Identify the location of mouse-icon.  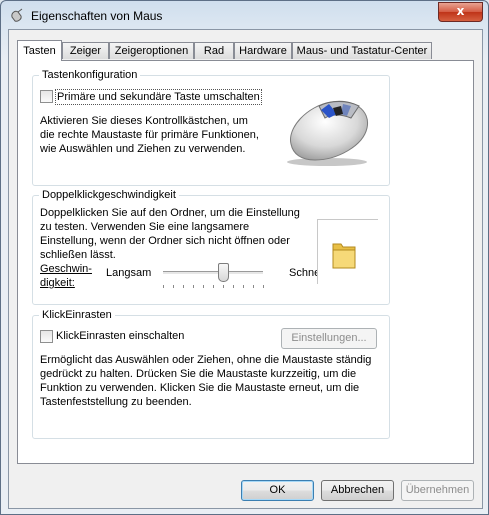
(17, 15).